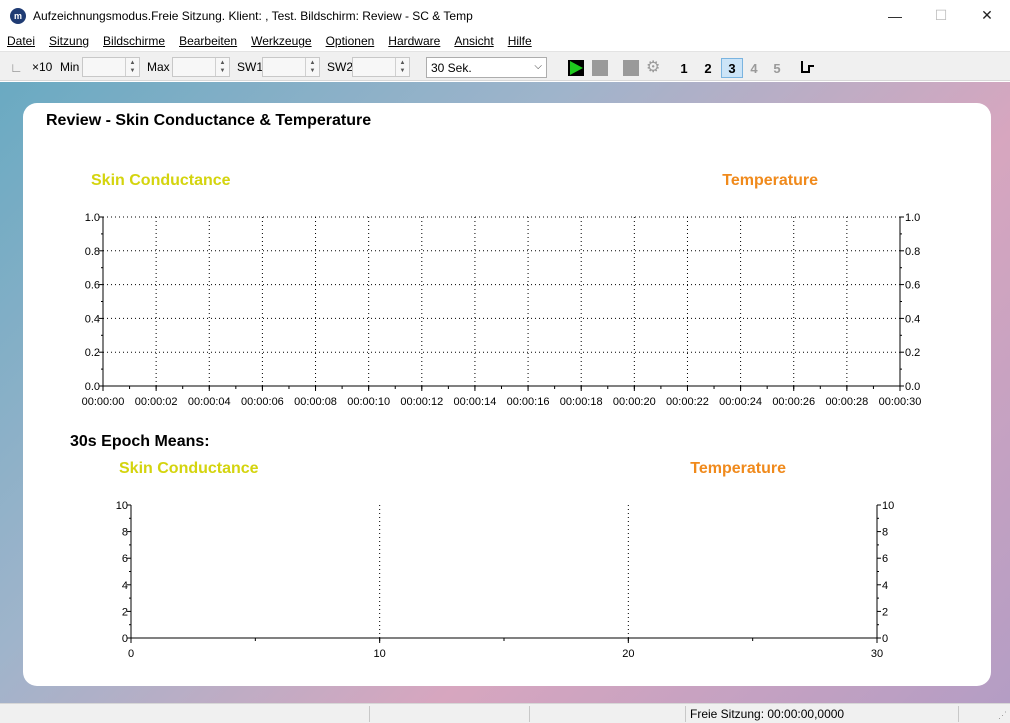  What do you see at coordinates (520, 41) in the screenshot?
I see `menu-hilfe: Hilfe` at bounding box center [520, 41].